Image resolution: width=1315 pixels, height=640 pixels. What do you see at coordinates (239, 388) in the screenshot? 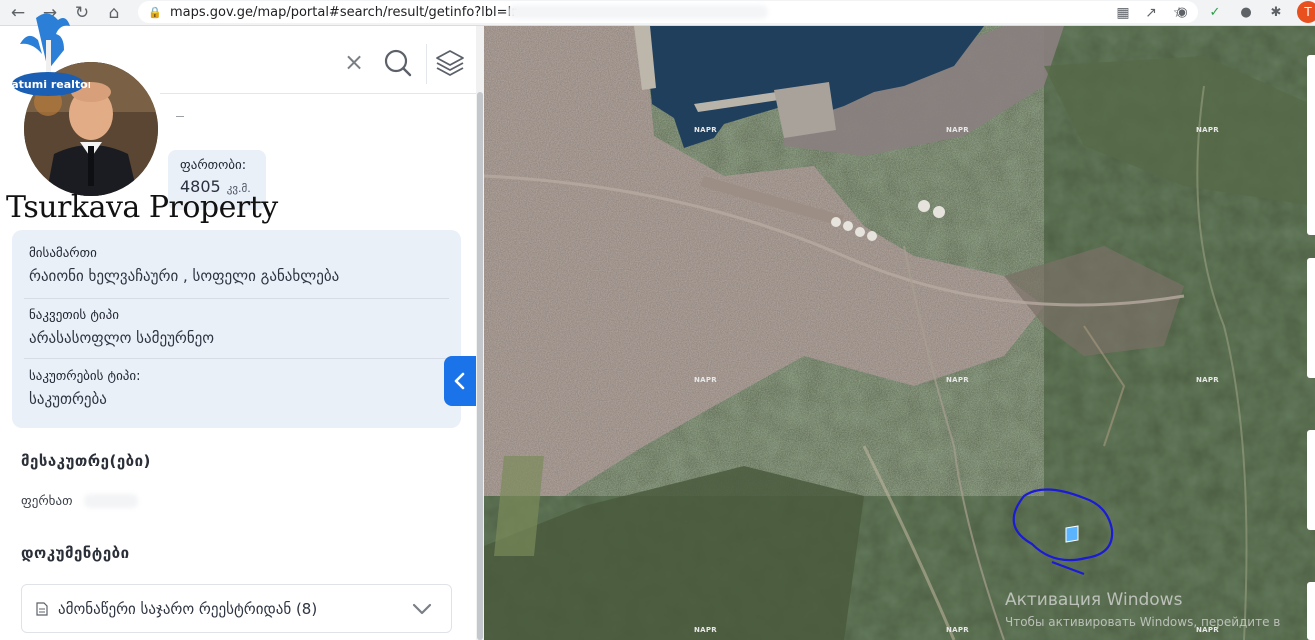
I see `ownership-type-row: საკუთრების ტიპი: საკუთრება` at bounding box center [239, 388].